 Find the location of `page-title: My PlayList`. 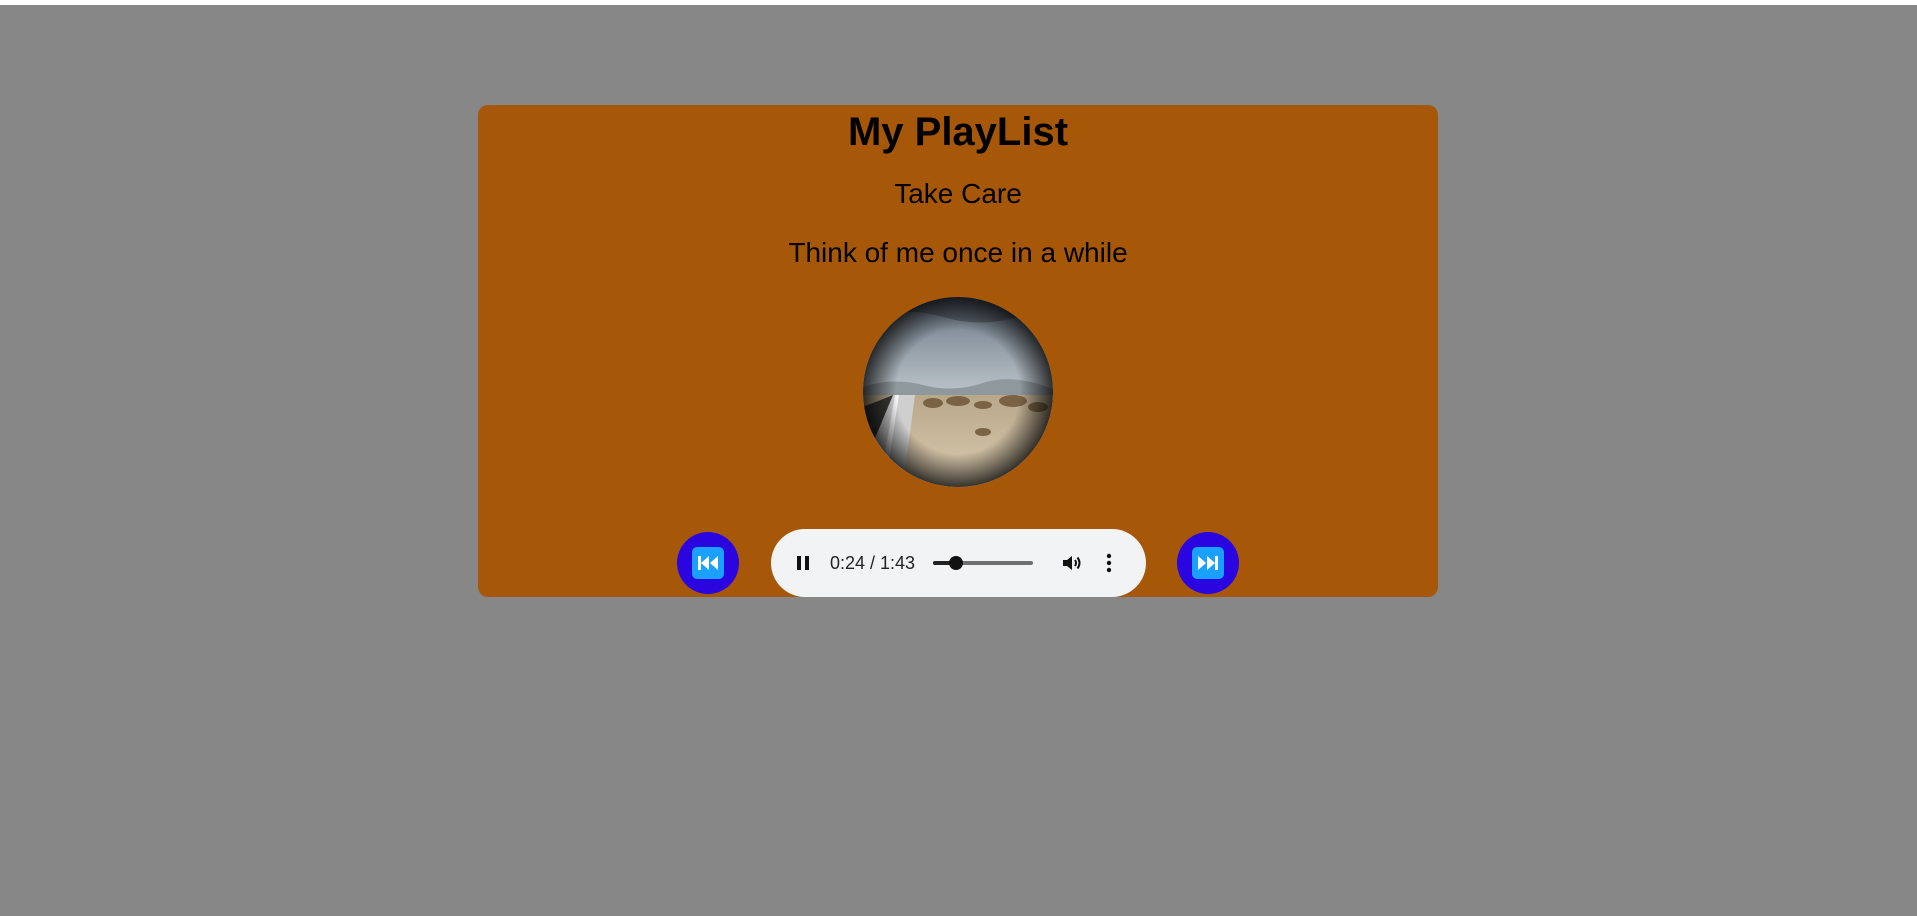

page-title: My PlayList is located at coordinates (958, 132).